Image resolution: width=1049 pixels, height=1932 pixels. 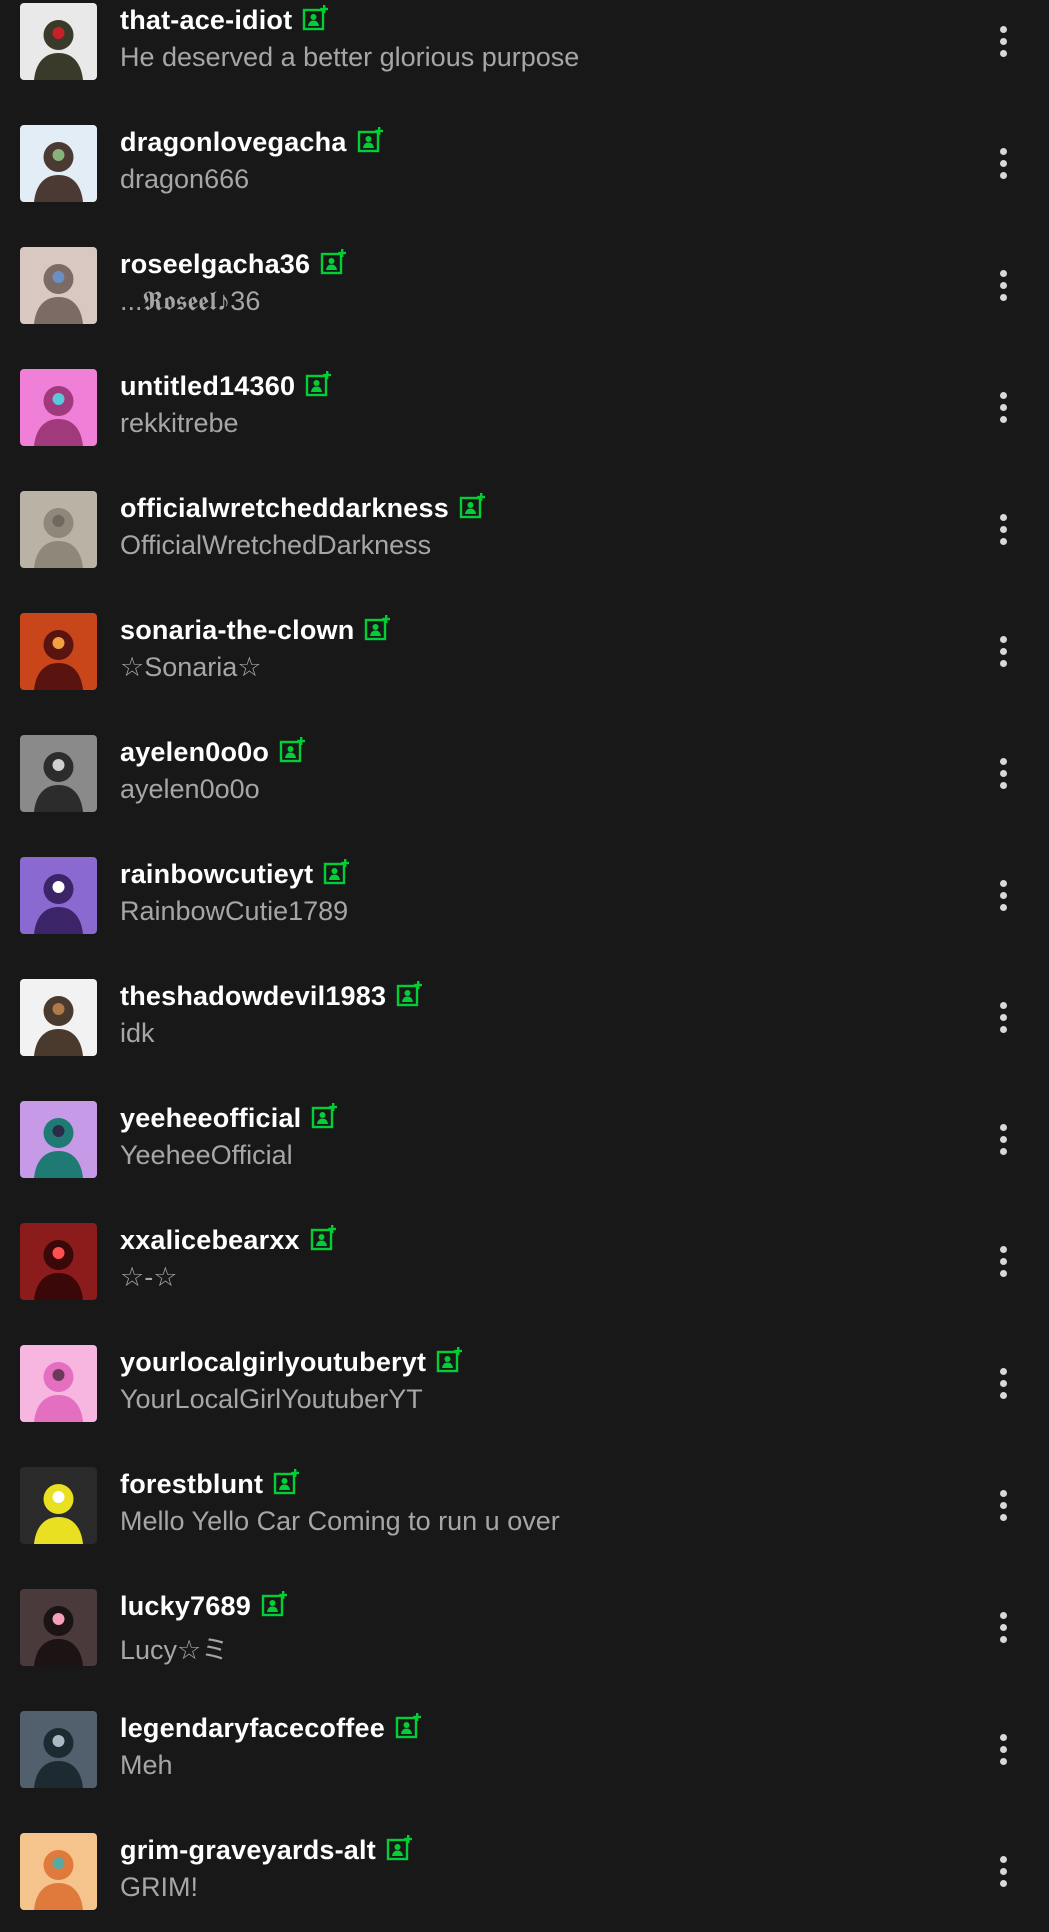 I want to click on user-row: dragonlovegacha dragon666, so click(x=524, y=163).